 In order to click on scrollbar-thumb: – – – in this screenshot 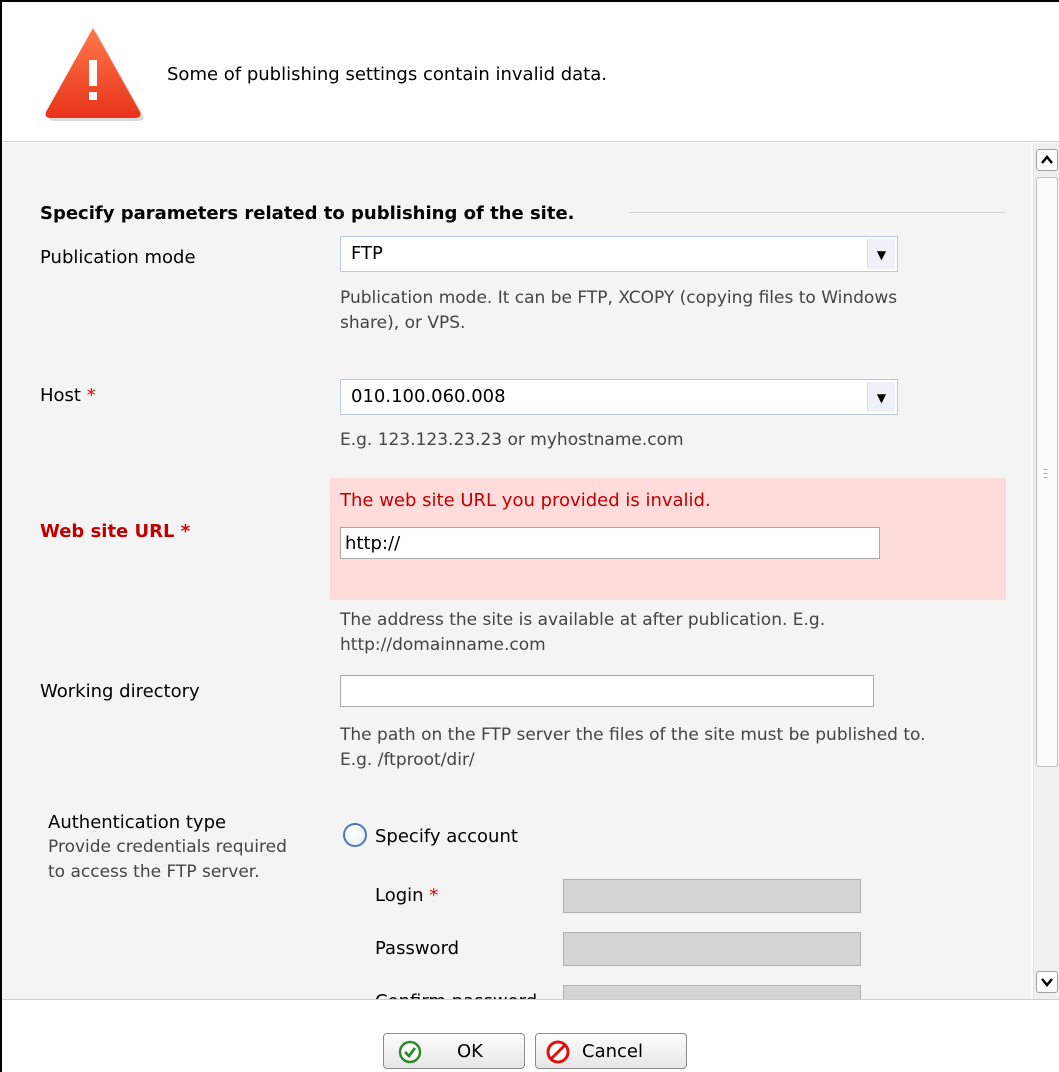, I will do `click(1047, 472)`.